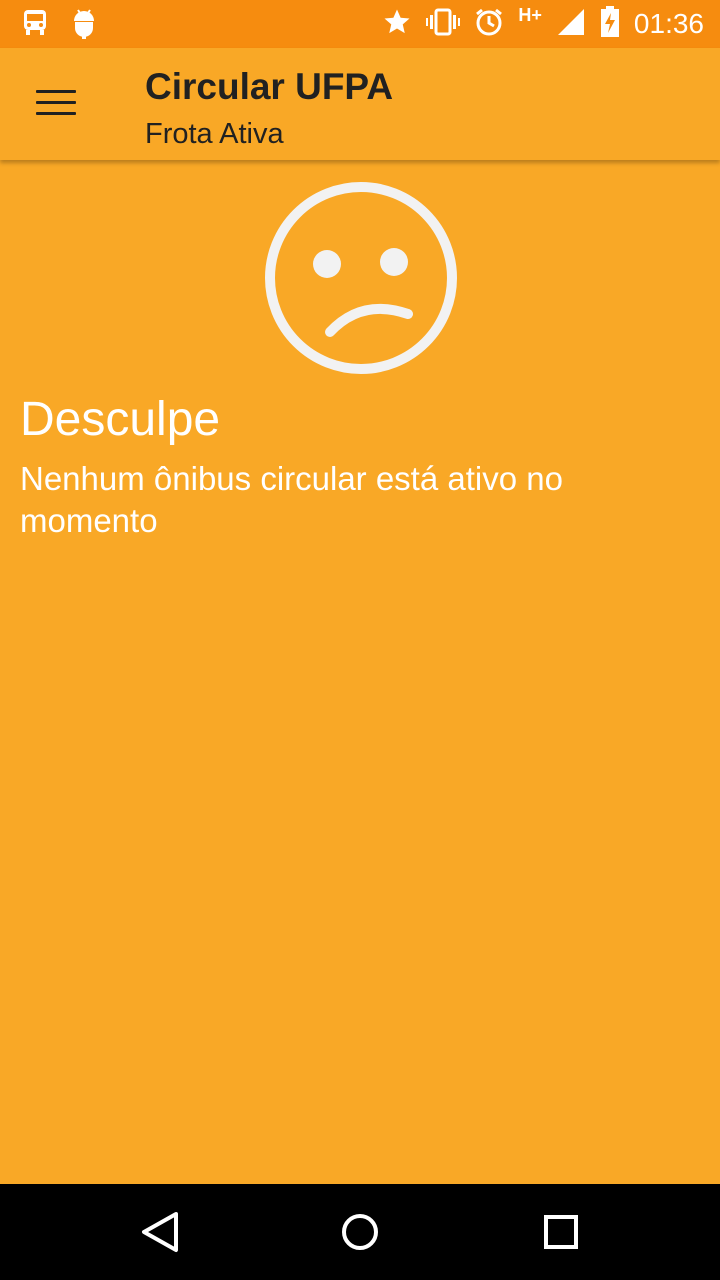 This screenshot has width=720, height=1280. I want to click on empty-state-title: Desculpe, so click(120, 419).